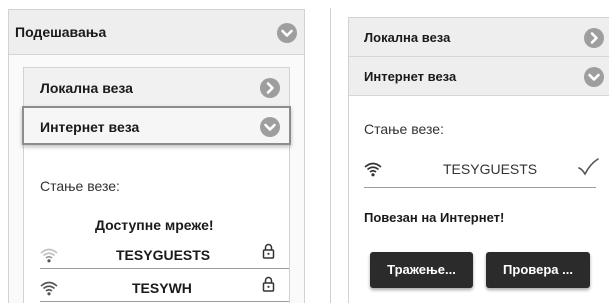  I want to click on connected-network: TESYGUESTS, so click(479, 170).